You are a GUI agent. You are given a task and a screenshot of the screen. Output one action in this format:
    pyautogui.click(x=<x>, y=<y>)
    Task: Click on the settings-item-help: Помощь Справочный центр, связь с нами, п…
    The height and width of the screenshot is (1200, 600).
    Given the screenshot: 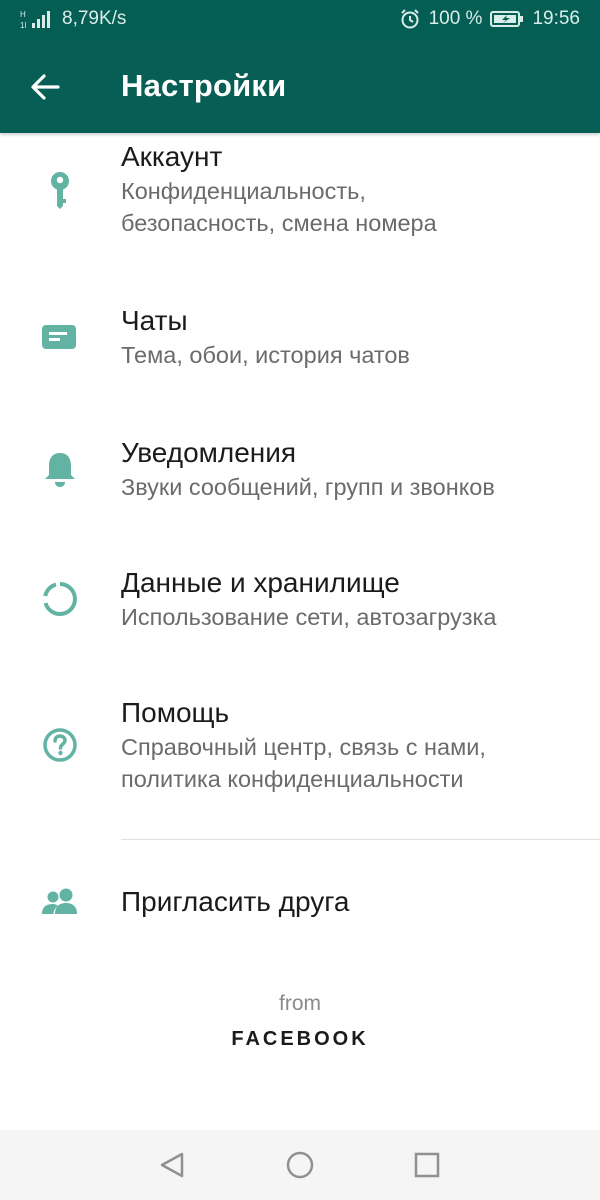 What is the action you would take?
    pyautogui.click(x=300, y=750)
    